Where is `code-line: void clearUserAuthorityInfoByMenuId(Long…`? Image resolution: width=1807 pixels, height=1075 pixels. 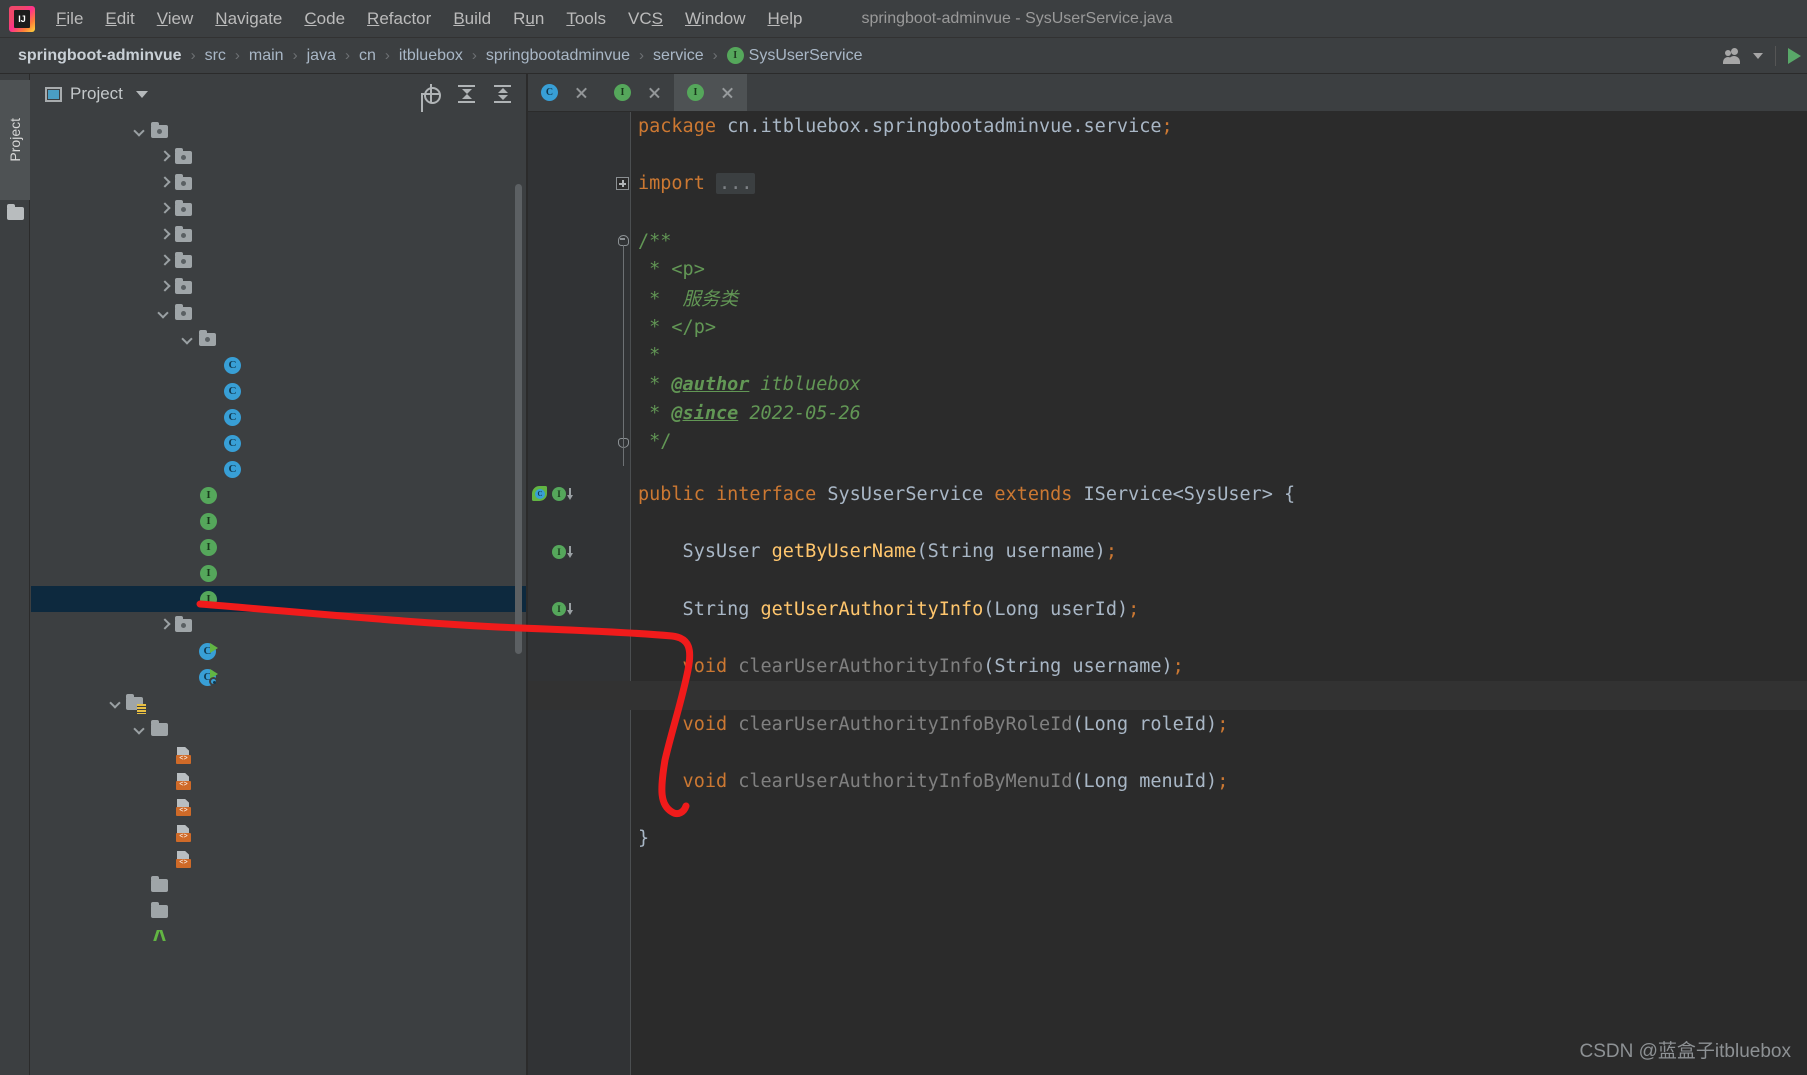
code-line: void clearUserAuthorityInfoByMenuId(Long… is located at coordinates (1167, 781).